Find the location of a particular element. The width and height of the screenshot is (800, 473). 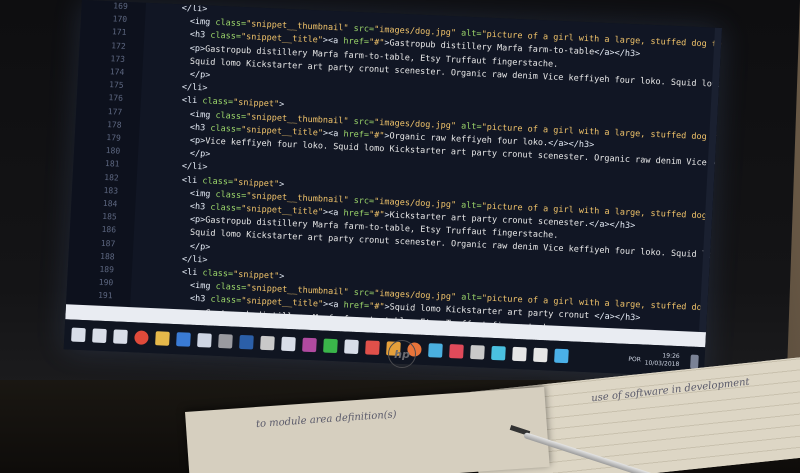

chrome-icon is located at coordinates (141, 337).